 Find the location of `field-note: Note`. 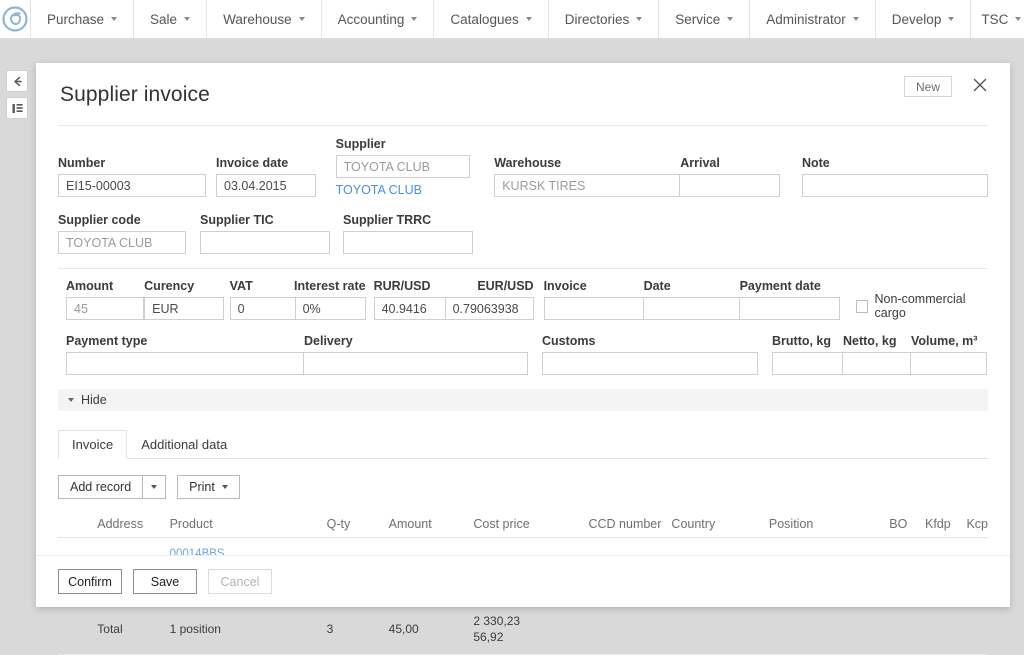

field-note: Note is located at coordinates (894, 176).